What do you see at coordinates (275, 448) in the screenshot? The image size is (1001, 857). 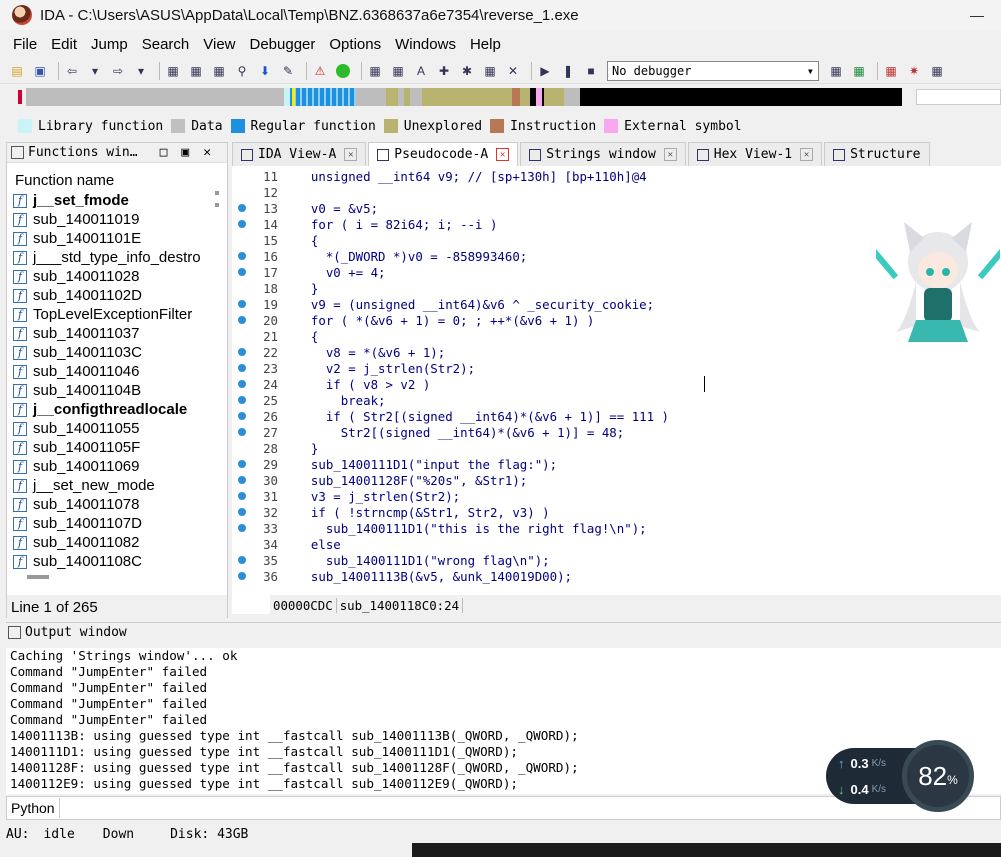 I see `code-line: 28 }` at bounding box center [275, 448].